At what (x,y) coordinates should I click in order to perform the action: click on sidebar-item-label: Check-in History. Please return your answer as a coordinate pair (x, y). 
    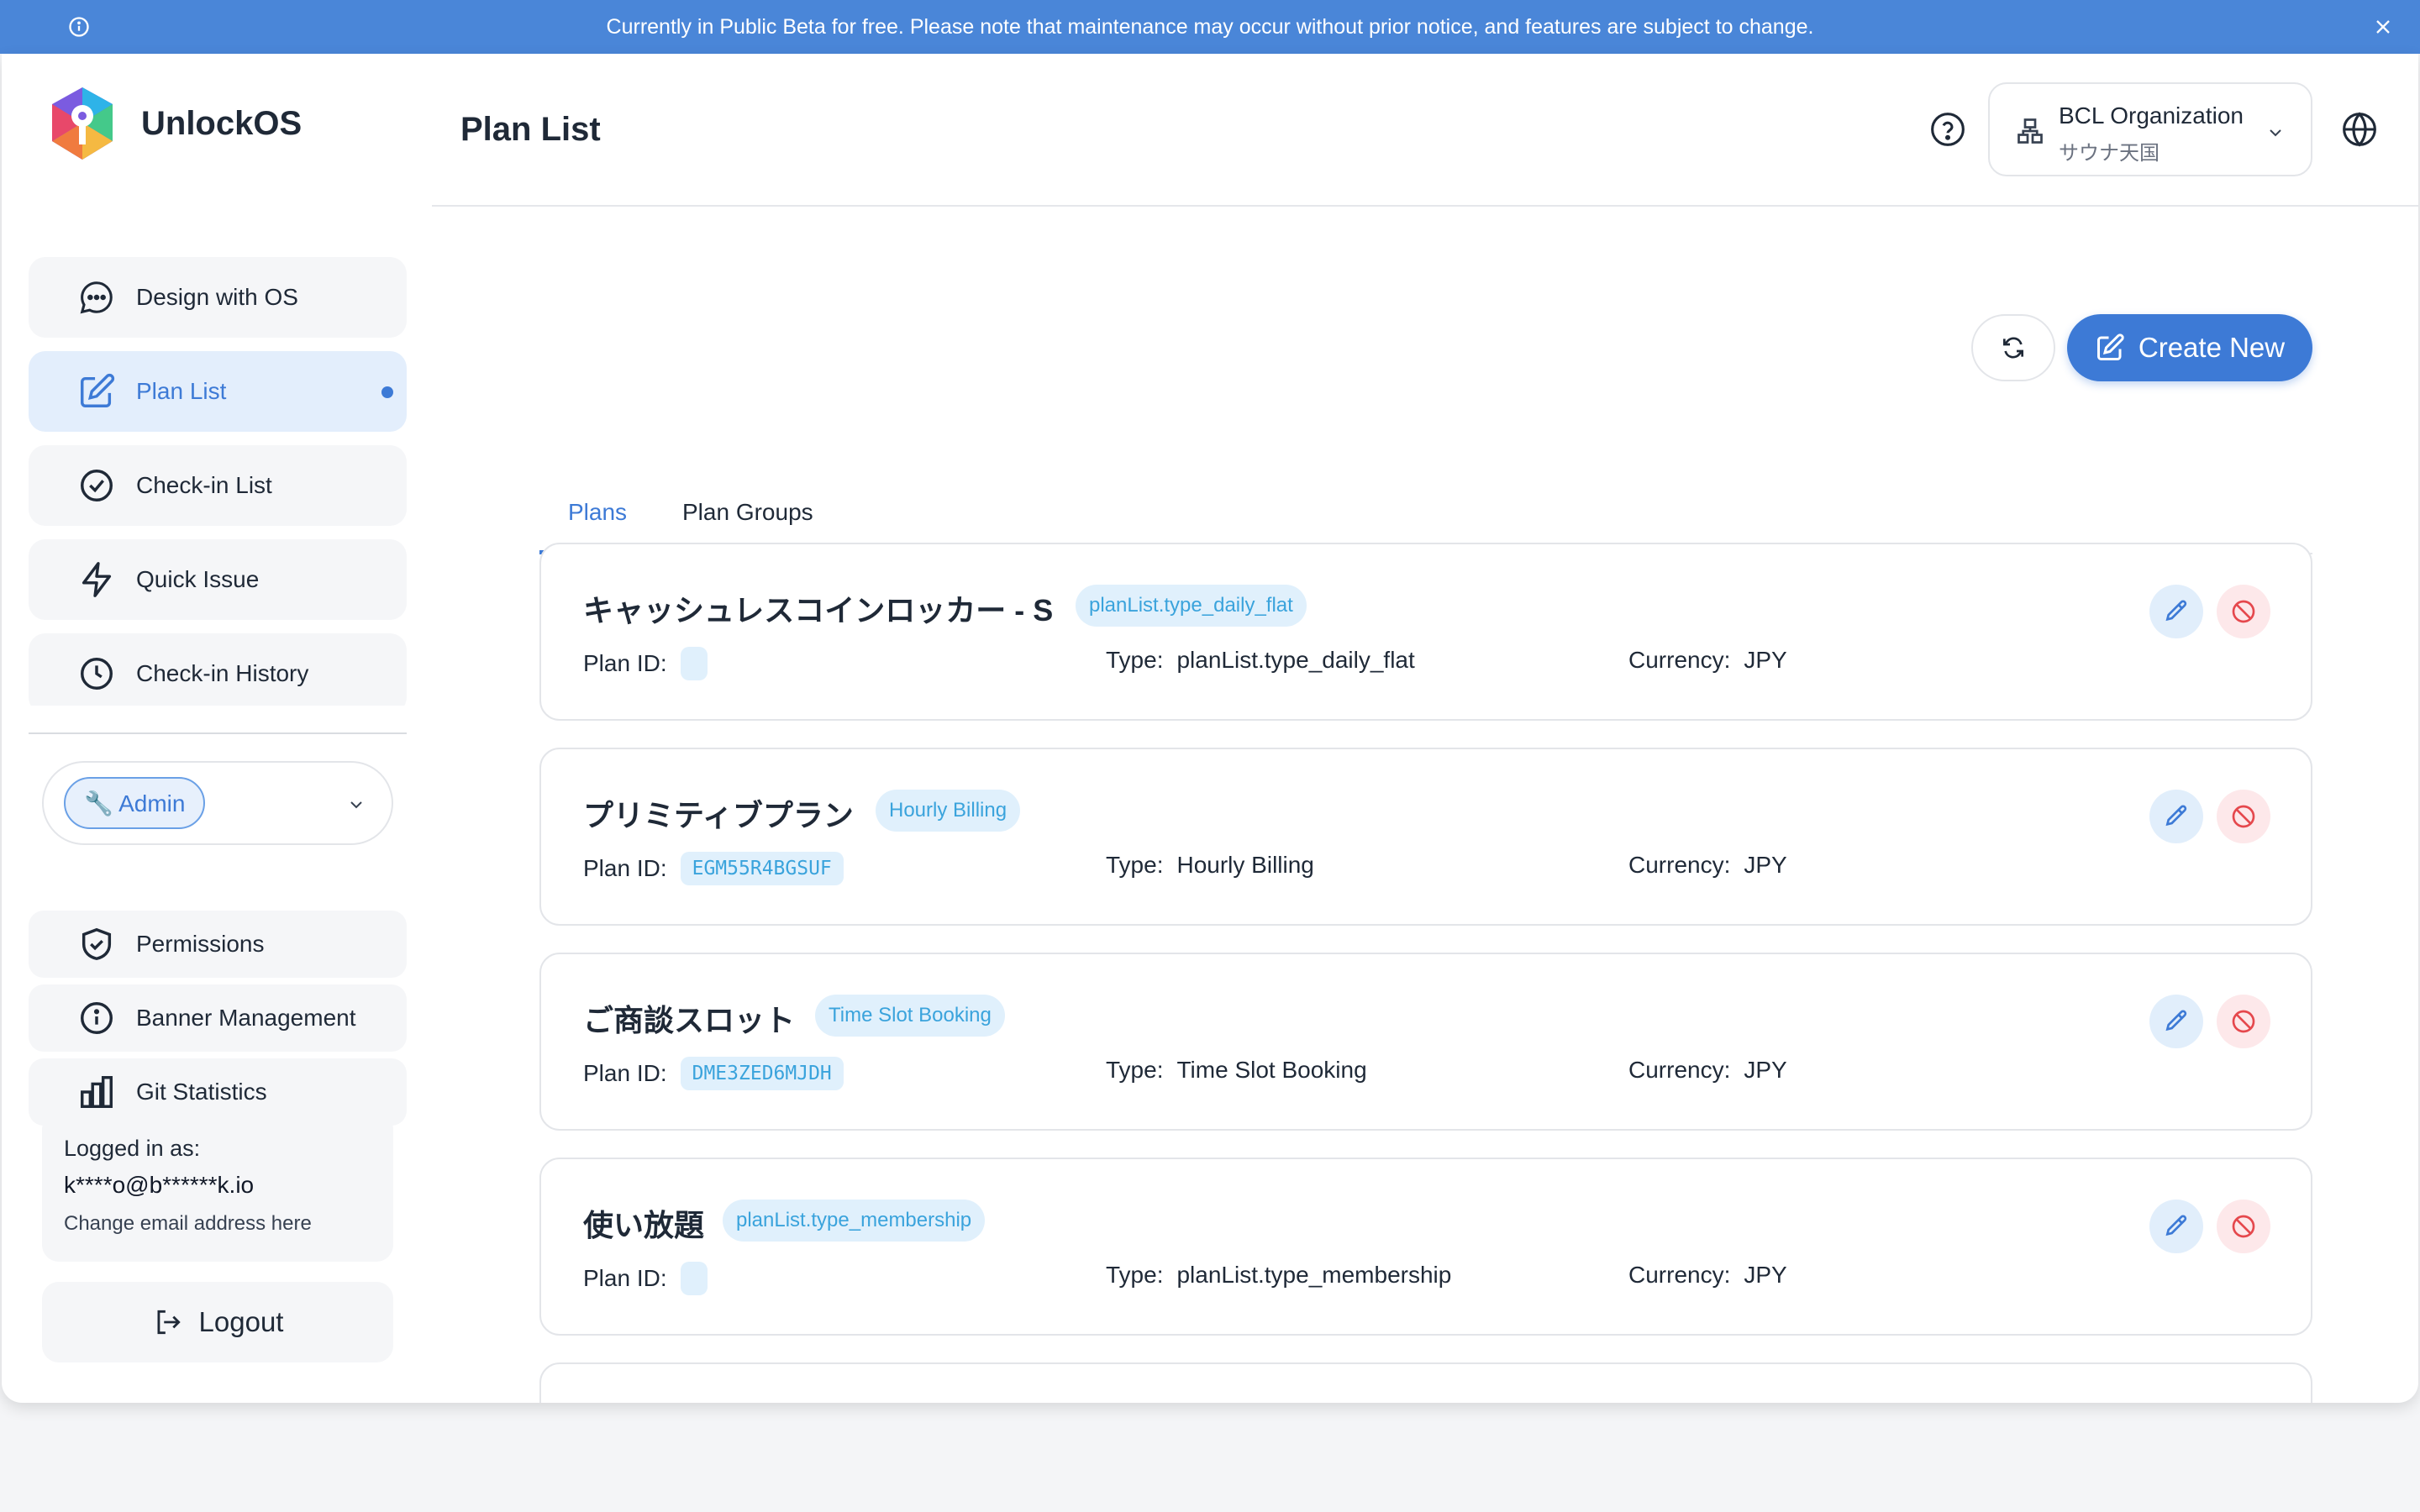
    Looking at the image, I should click on (223, 673).